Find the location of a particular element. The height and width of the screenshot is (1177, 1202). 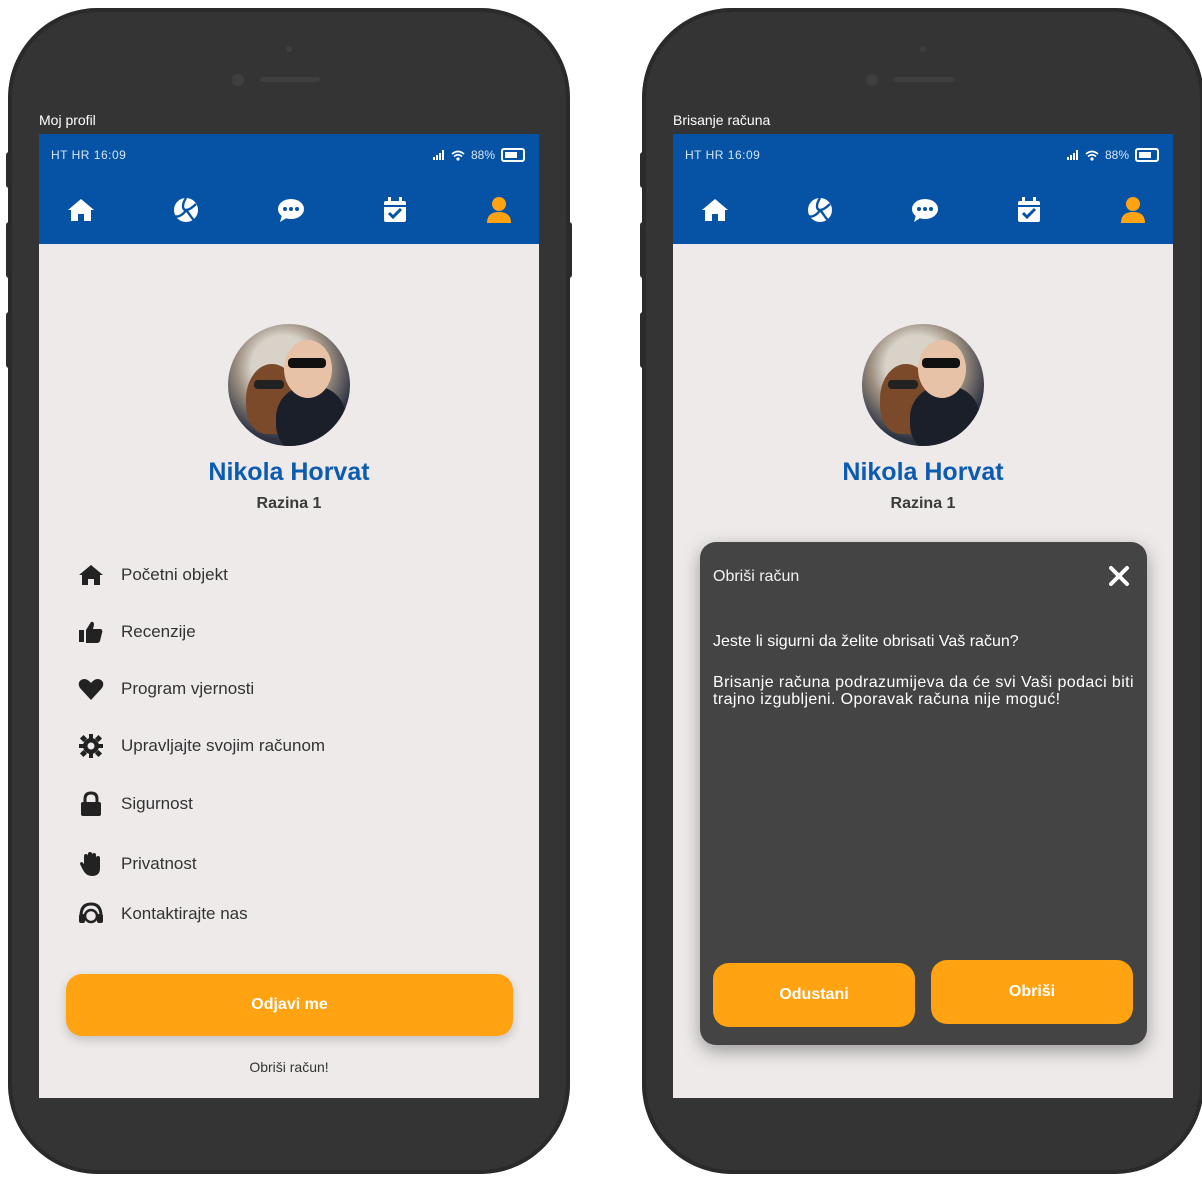

headset-icon is located at coordinates (91, 913).